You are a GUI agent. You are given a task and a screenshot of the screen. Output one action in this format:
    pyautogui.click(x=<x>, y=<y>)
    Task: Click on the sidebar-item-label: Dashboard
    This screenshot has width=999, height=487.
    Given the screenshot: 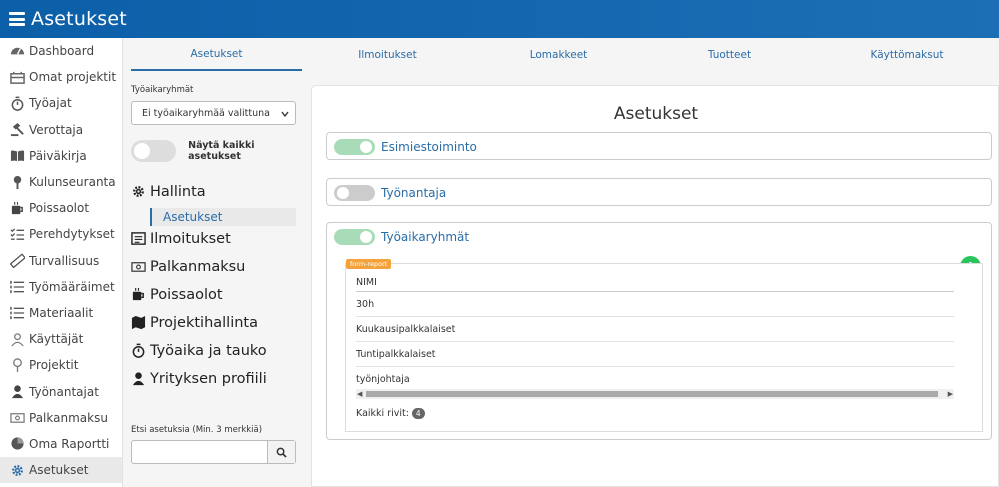 What is the action you would take?
    pyautogui.click(x=62, y=51)
    